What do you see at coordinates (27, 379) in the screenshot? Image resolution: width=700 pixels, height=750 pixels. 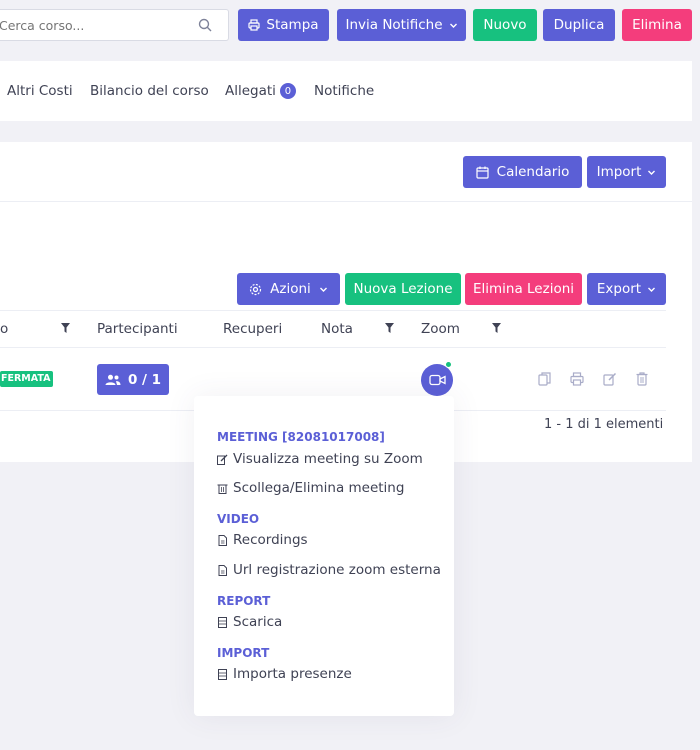 I see `status-badge: FERMATA` at bounding box center [27, 379].